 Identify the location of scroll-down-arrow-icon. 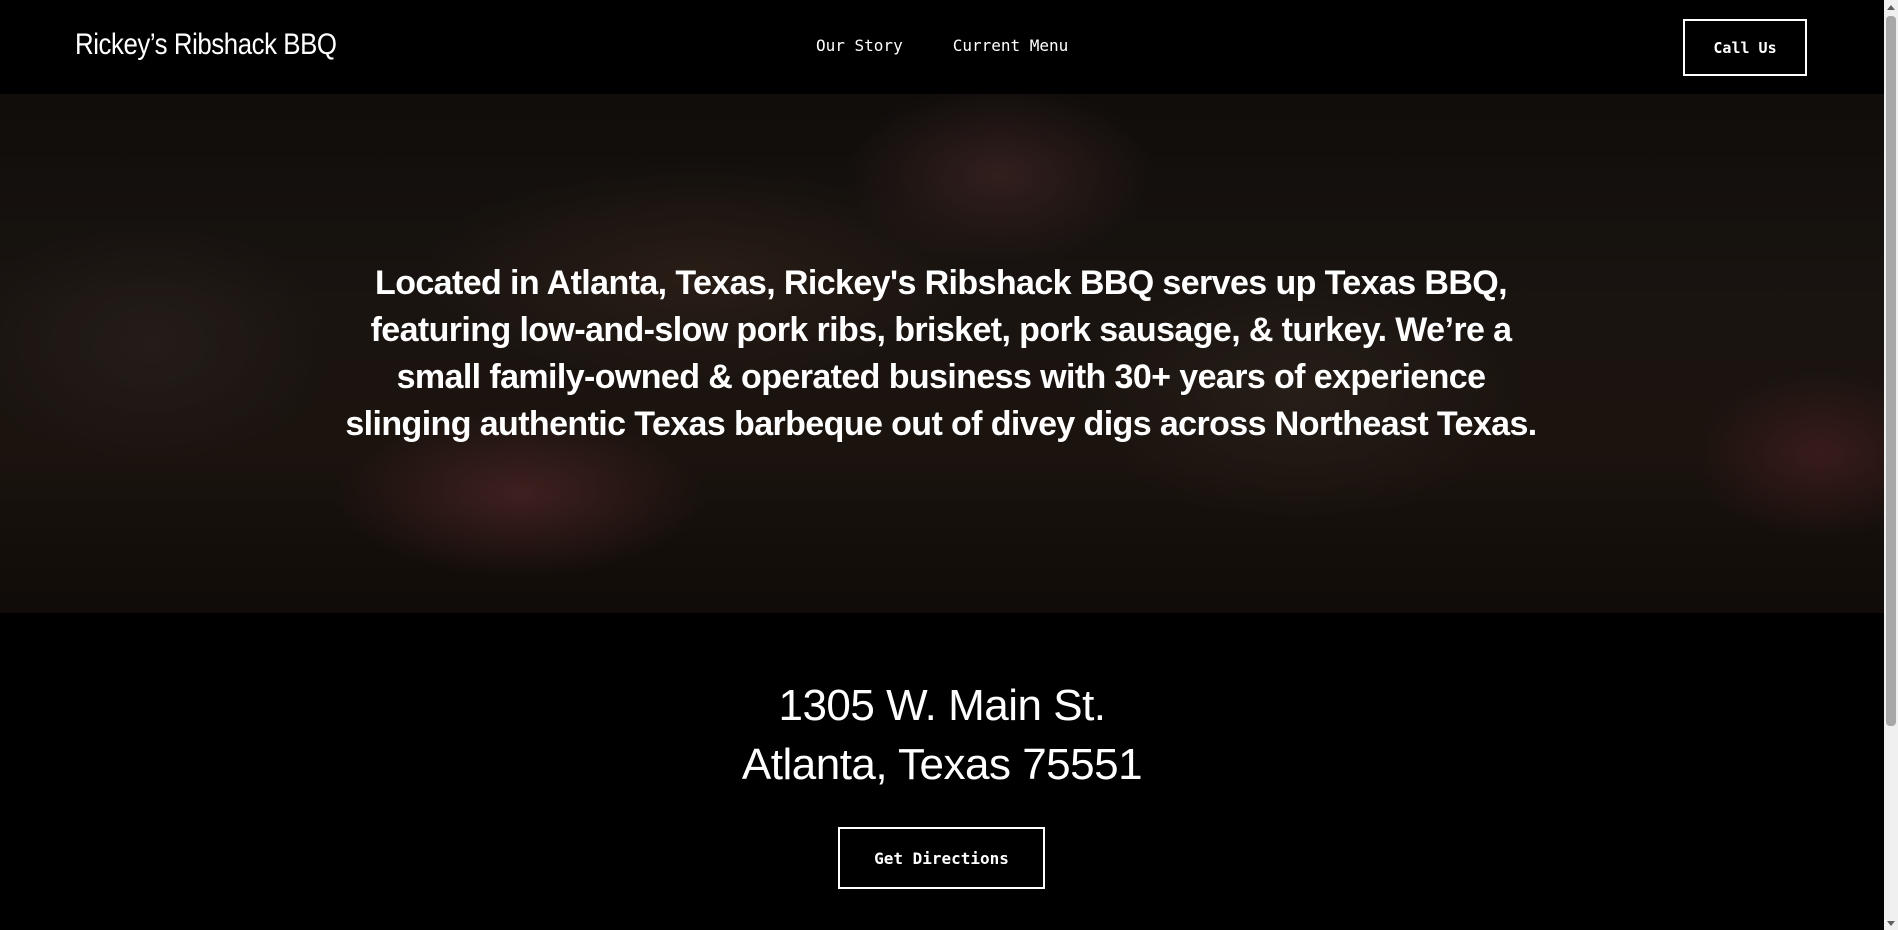
(1891, 923).